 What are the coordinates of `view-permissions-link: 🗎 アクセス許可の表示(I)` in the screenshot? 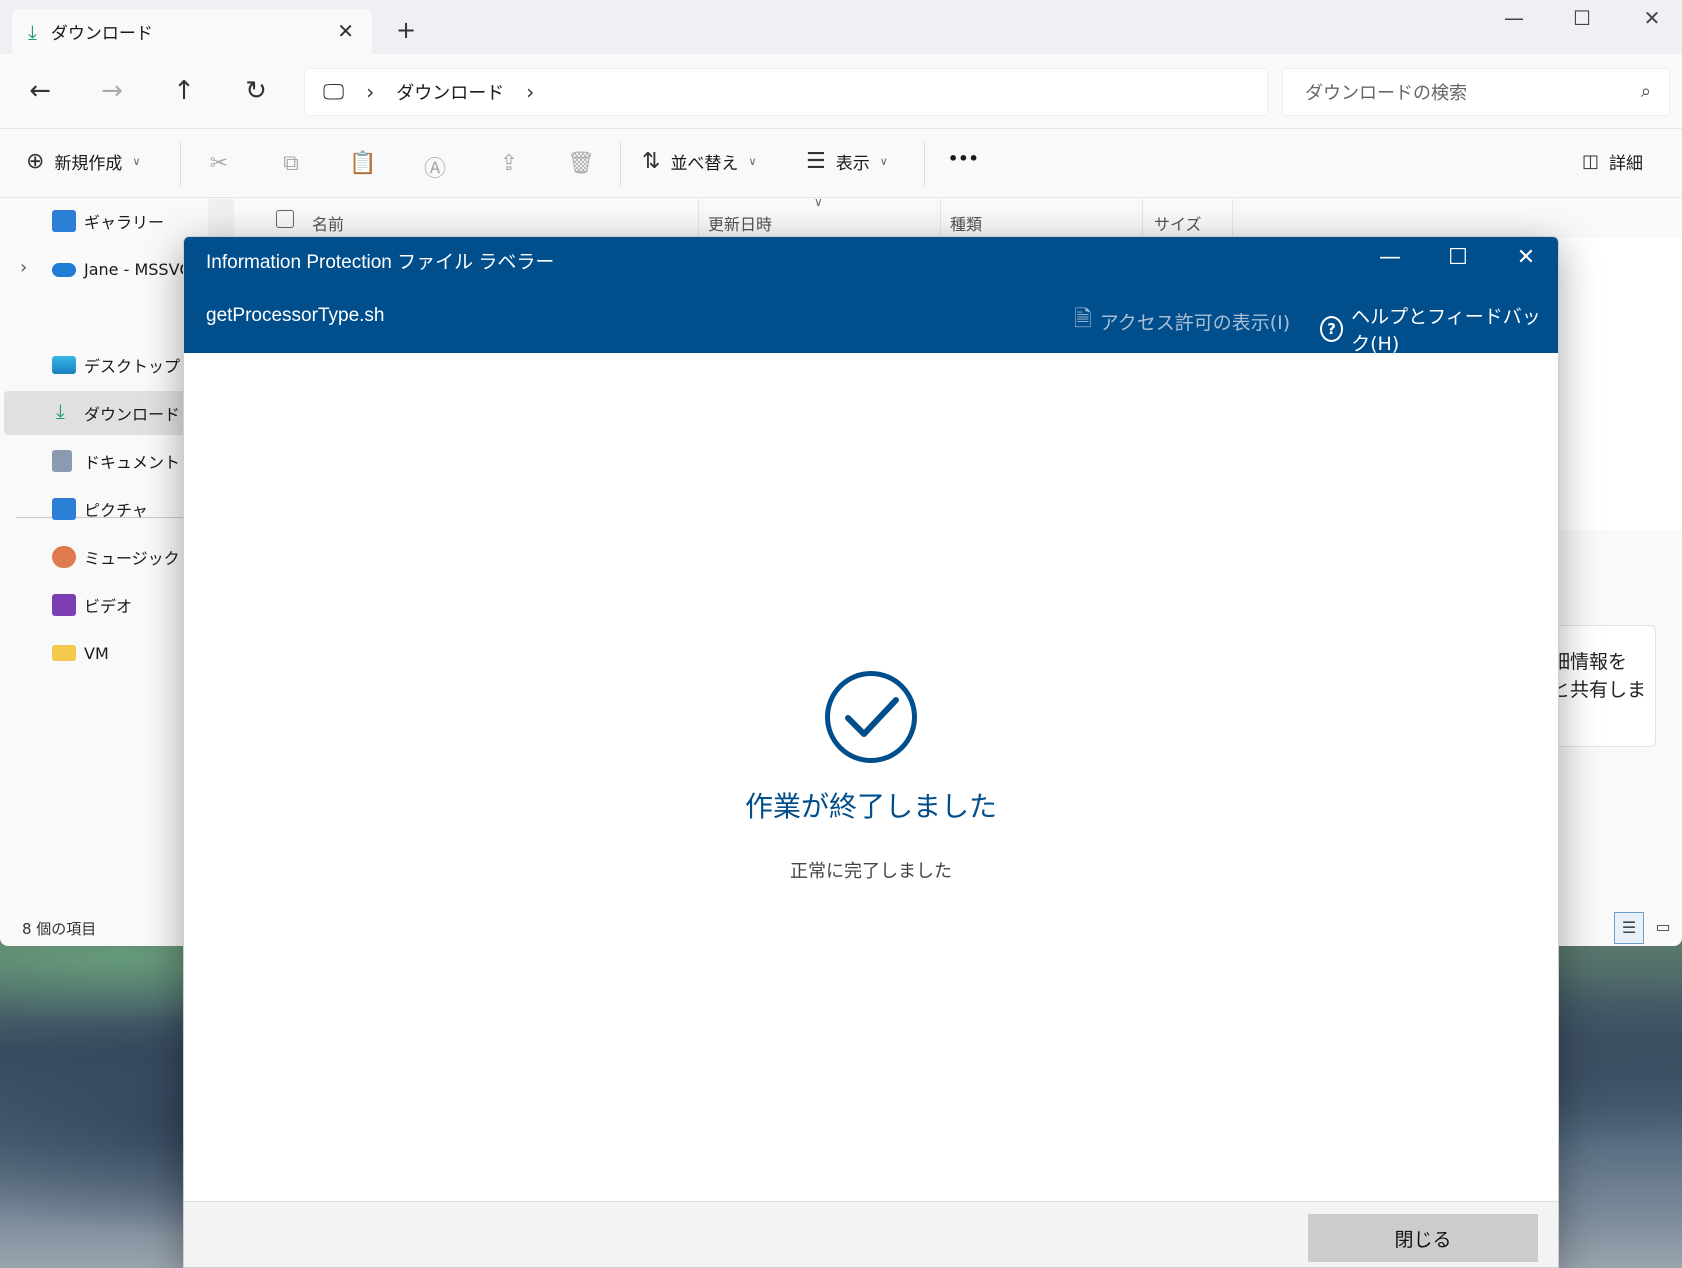 It's located at (1182, 321).